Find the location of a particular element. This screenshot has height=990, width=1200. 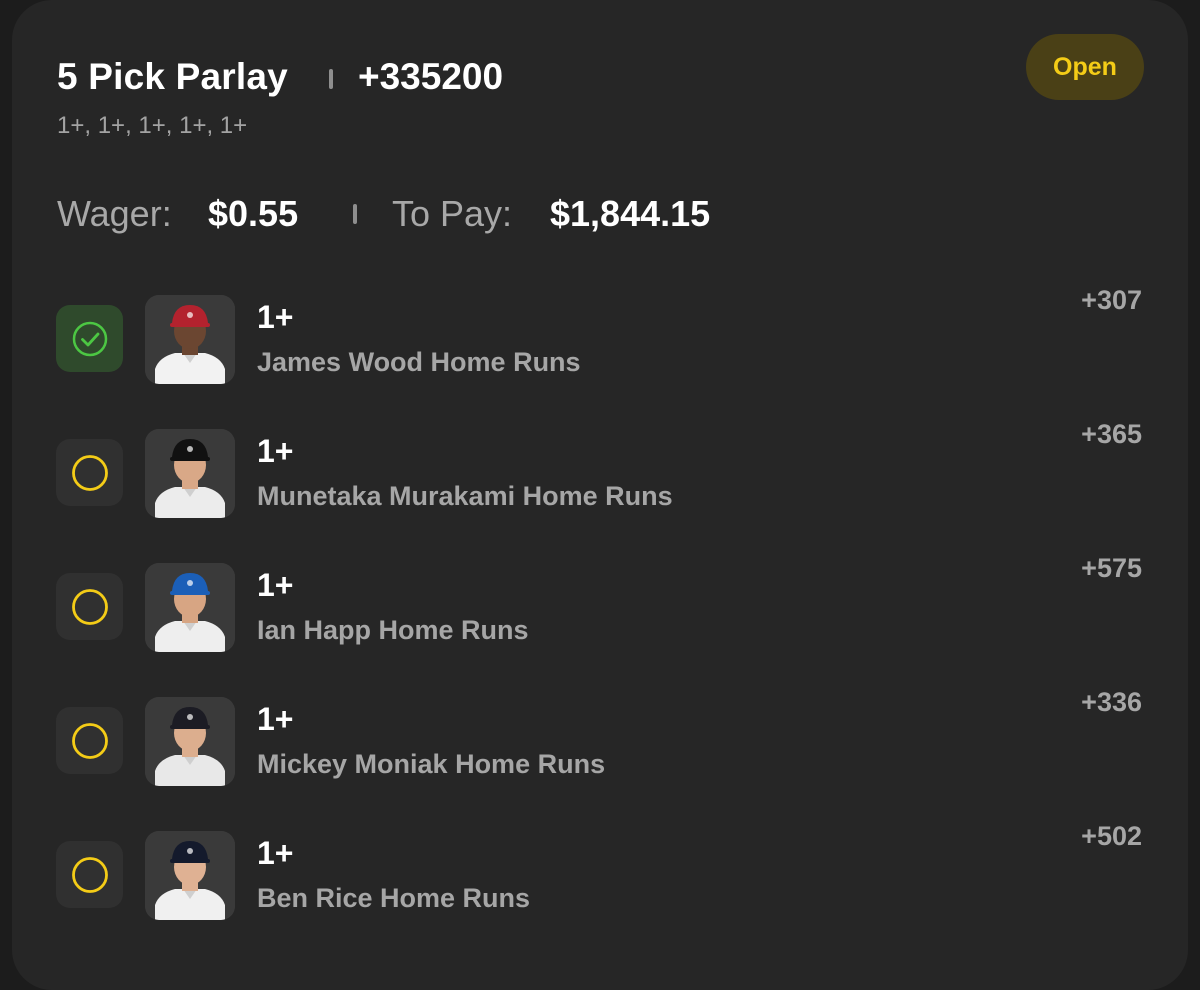

leg-row: 1+ Mickey Moniak Home Runs +336 is located at coordinates (600, 759).